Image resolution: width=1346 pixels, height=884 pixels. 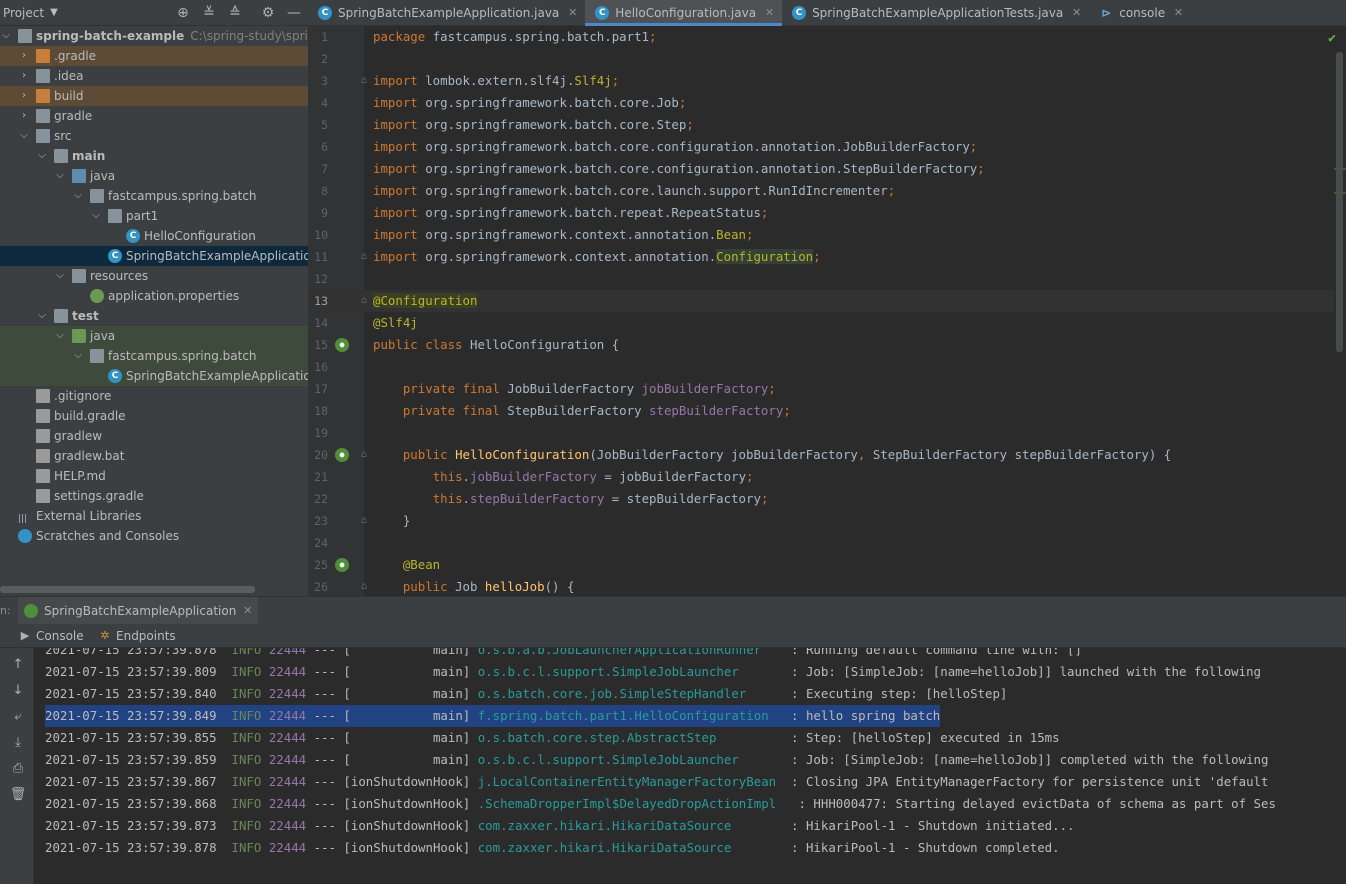 I want to click on tree-item: settings.gradle, so click(x=154, y=496).